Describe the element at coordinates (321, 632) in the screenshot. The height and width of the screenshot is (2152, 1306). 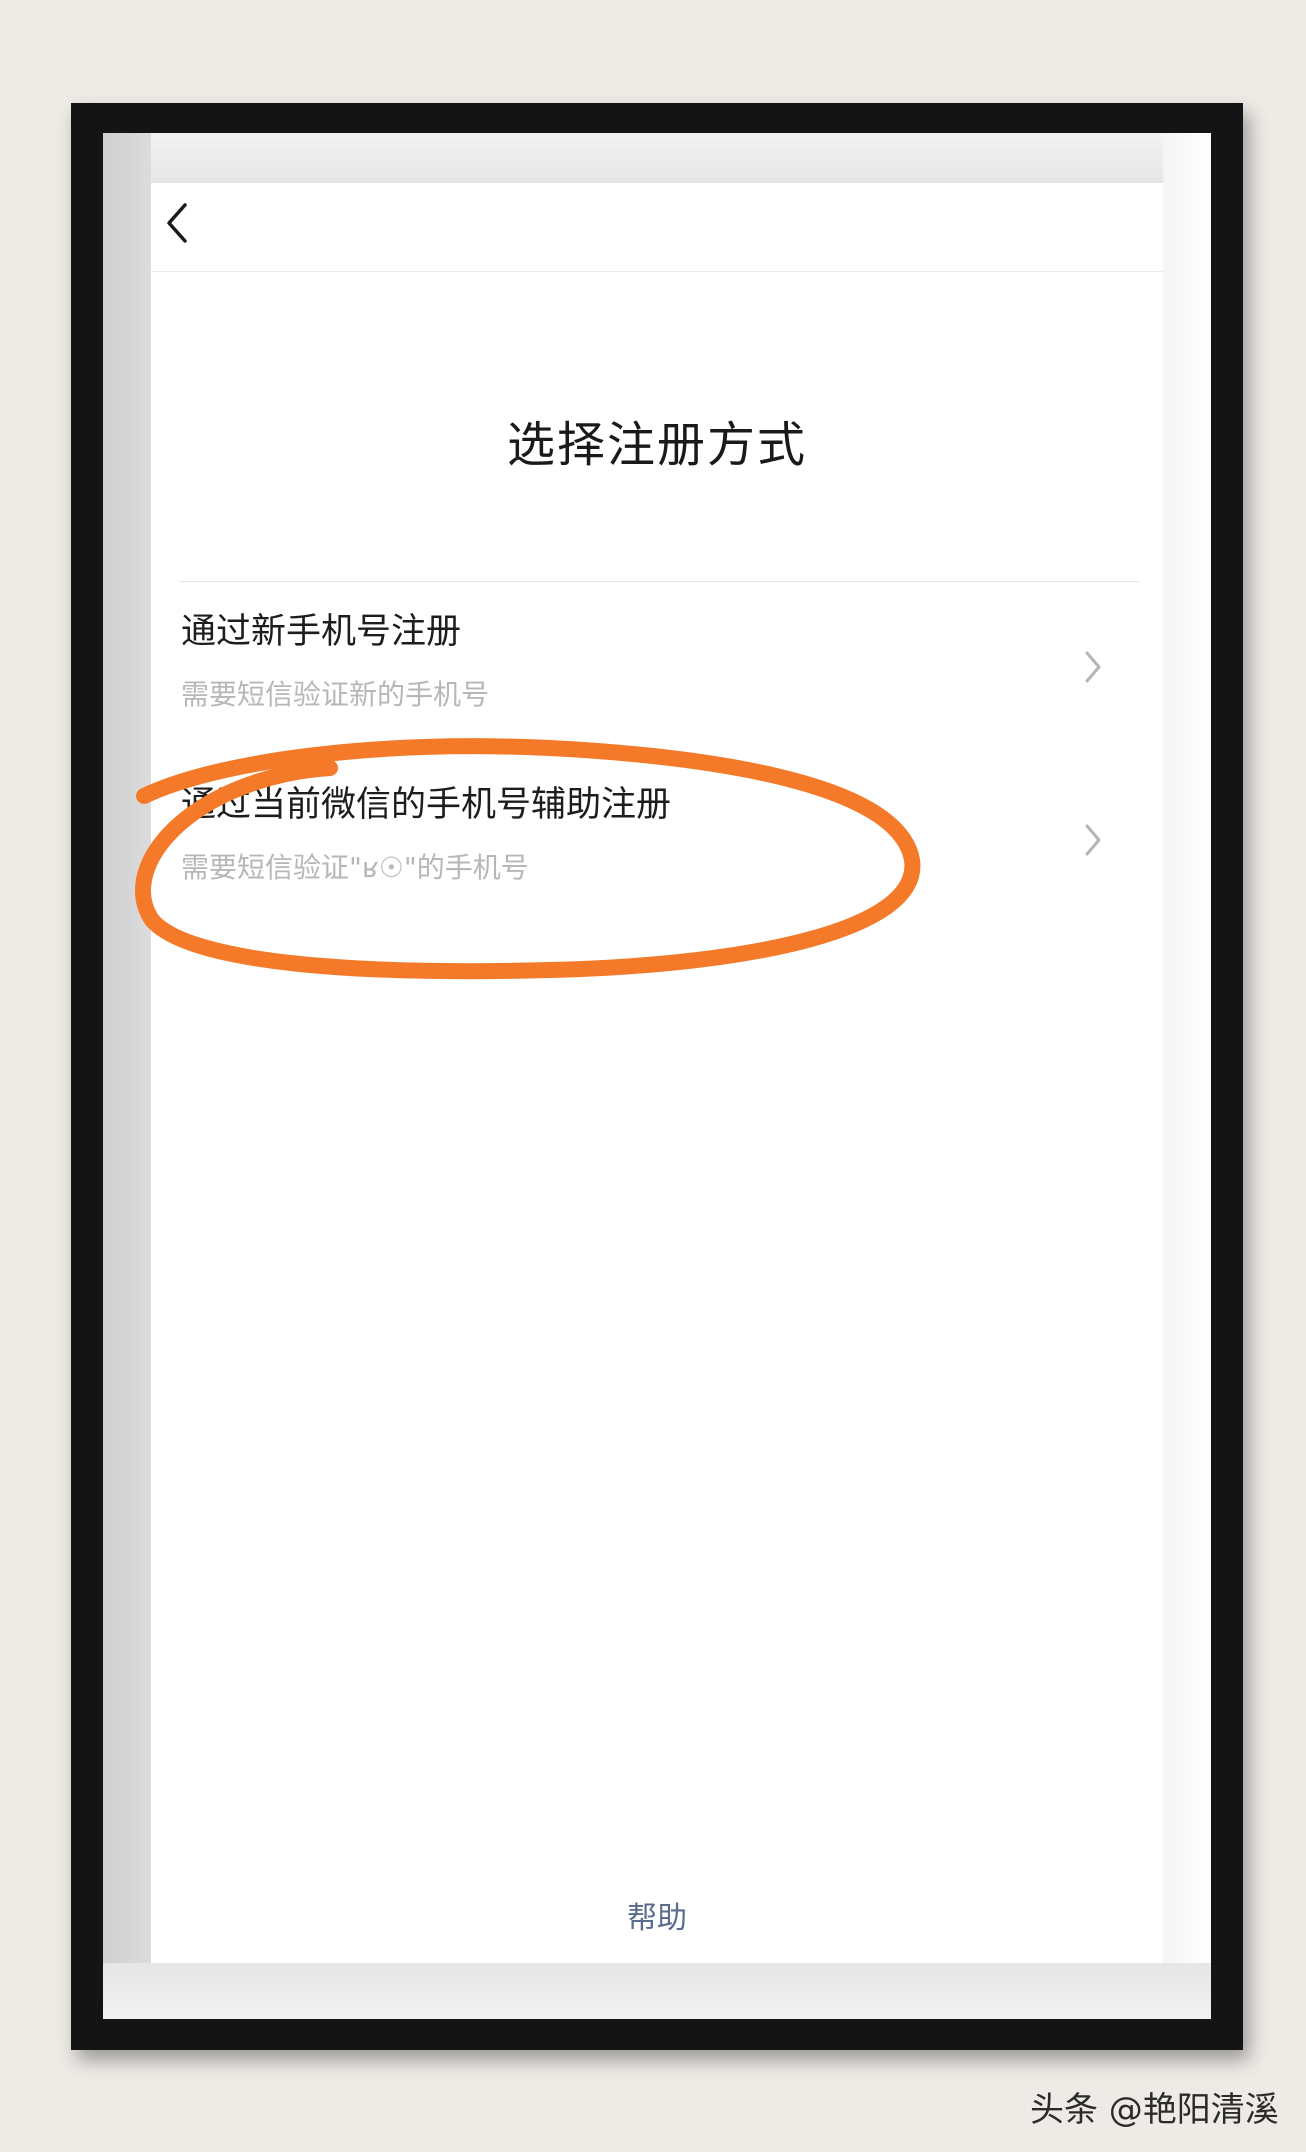
I see `option-title: 通过新手机号注册` at that location.